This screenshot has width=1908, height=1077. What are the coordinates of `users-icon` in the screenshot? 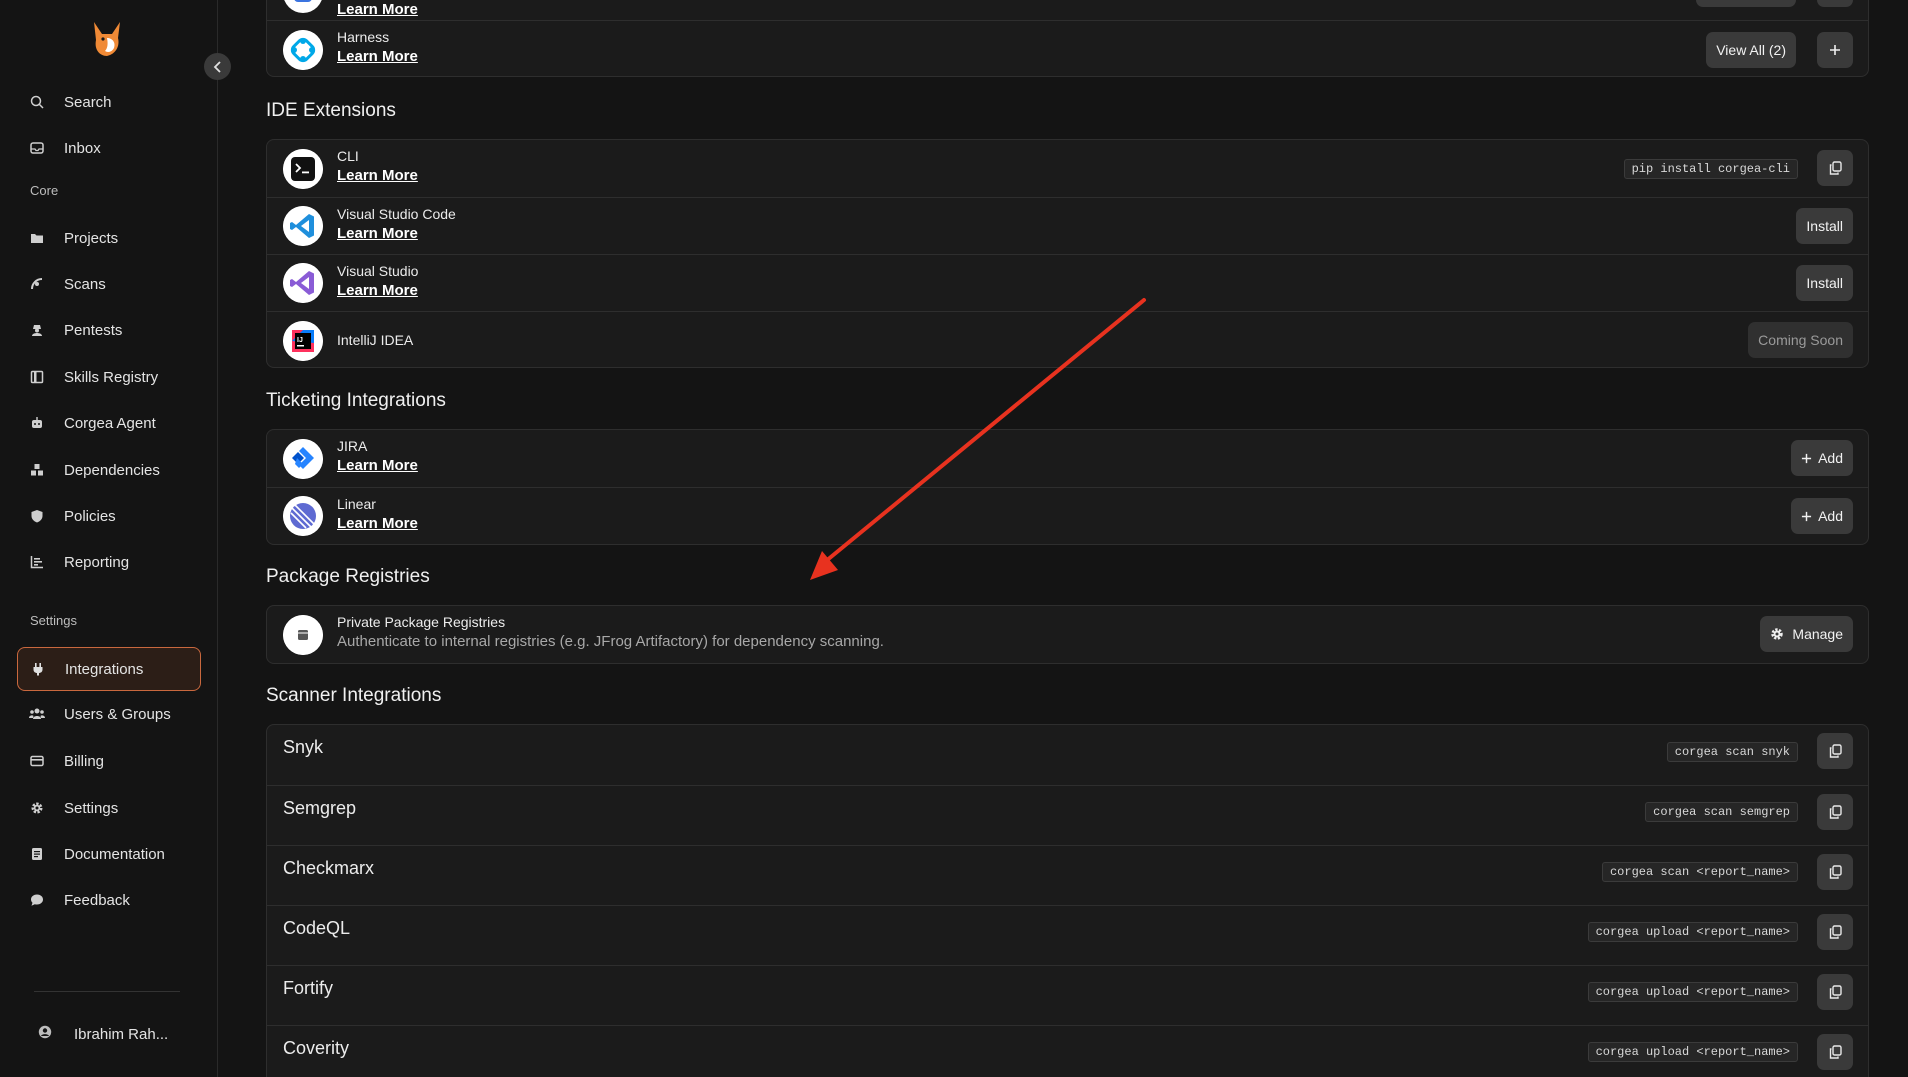 It's located at (37, 714).